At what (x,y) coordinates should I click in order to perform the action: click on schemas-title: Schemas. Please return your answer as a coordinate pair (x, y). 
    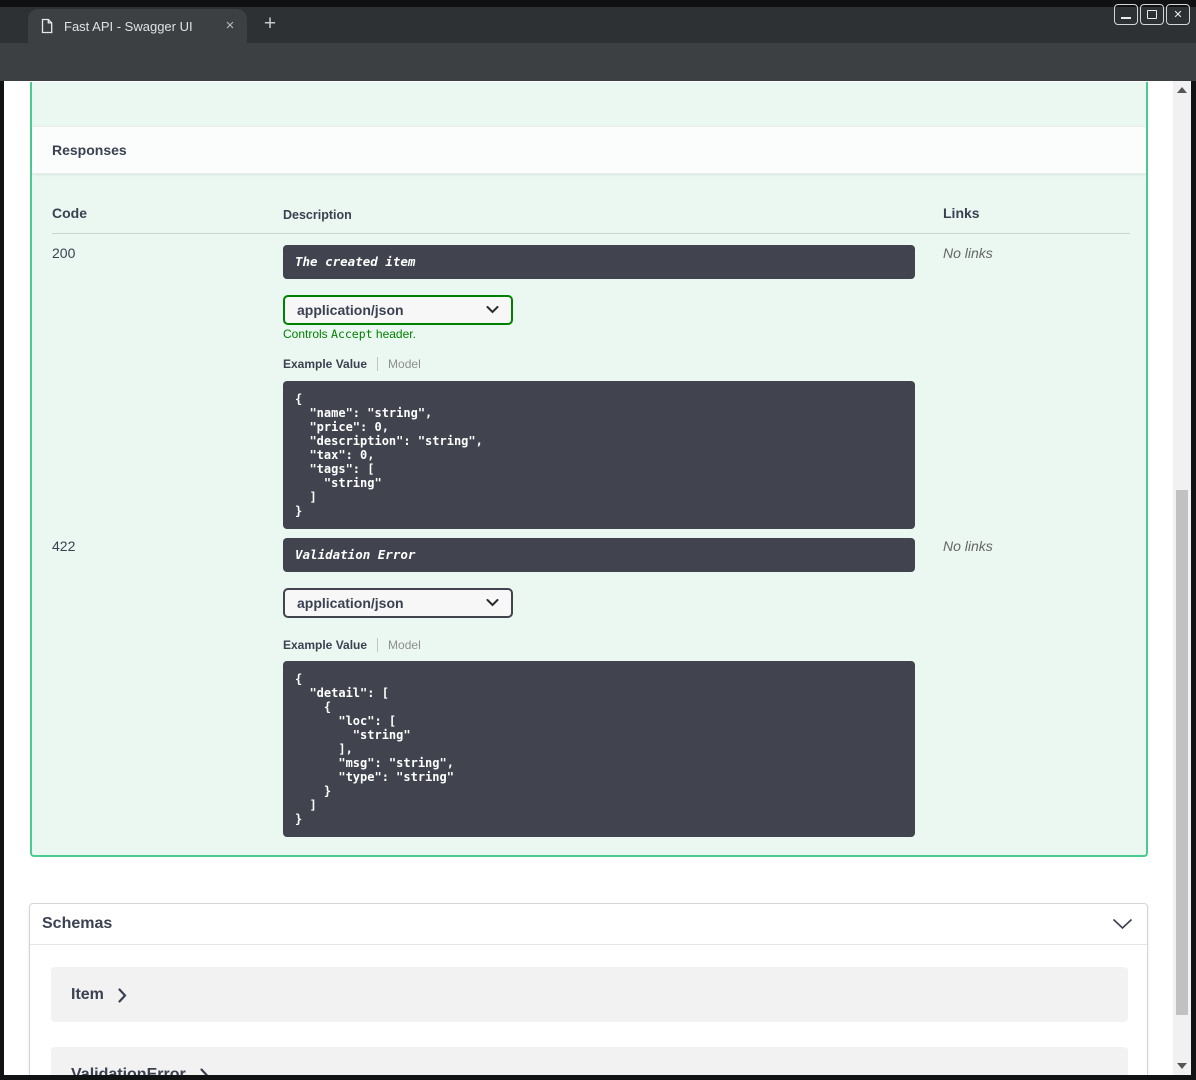
    Looking at the image, I should click on (77, 923).